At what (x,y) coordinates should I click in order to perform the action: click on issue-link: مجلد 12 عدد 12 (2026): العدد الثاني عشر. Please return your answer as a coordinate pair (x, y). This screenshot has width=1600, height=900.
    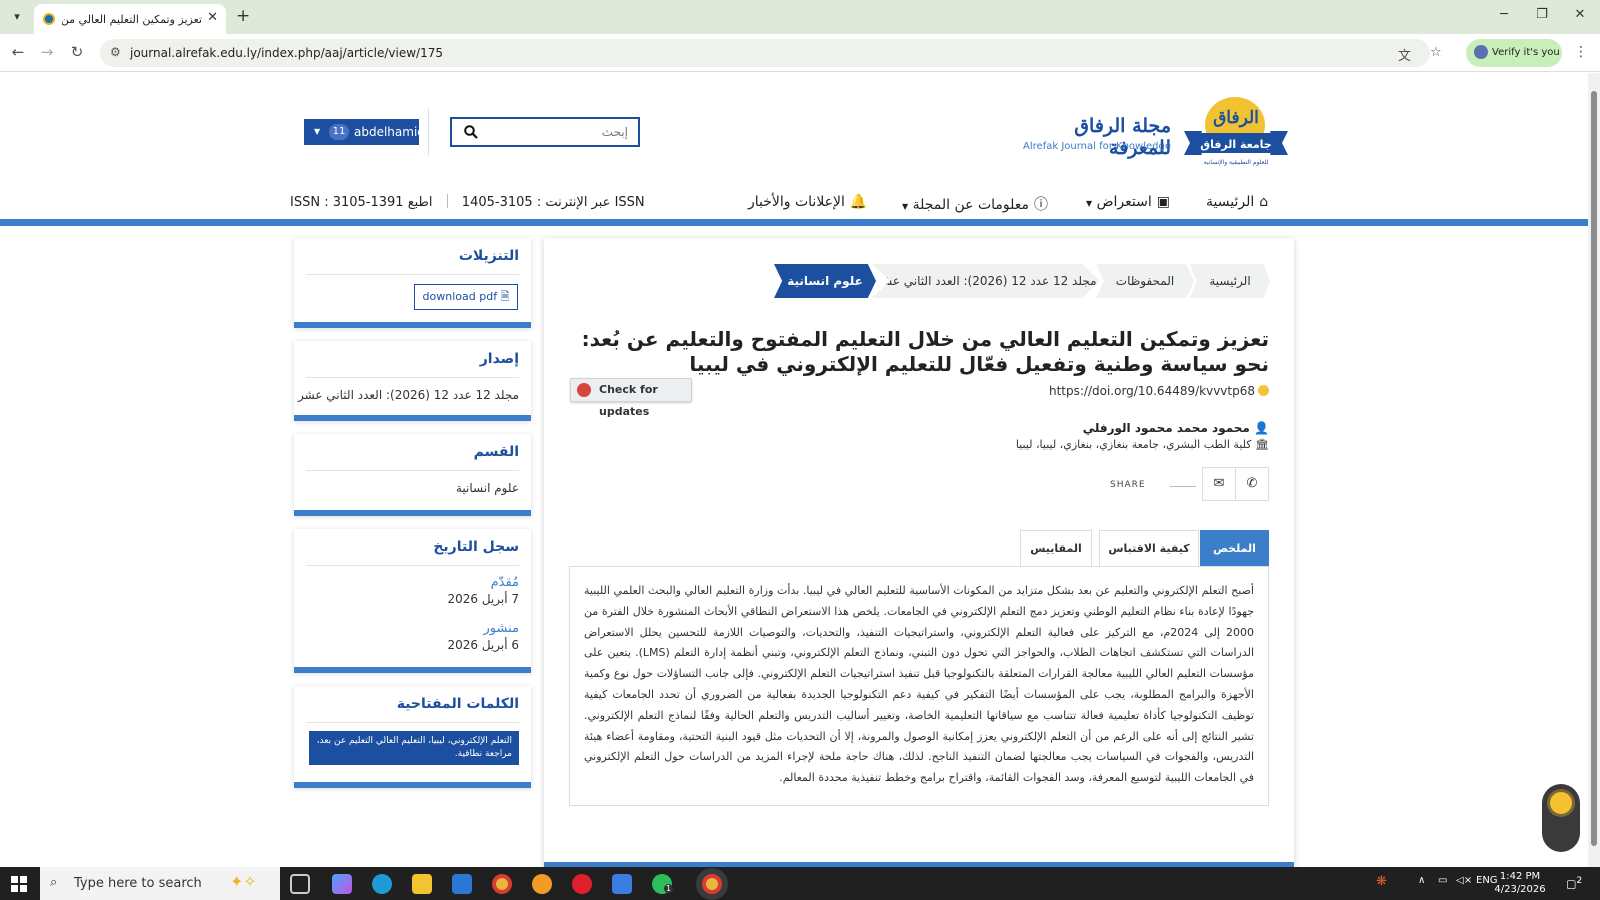
    Looking at the image, I should click on (408, 395).